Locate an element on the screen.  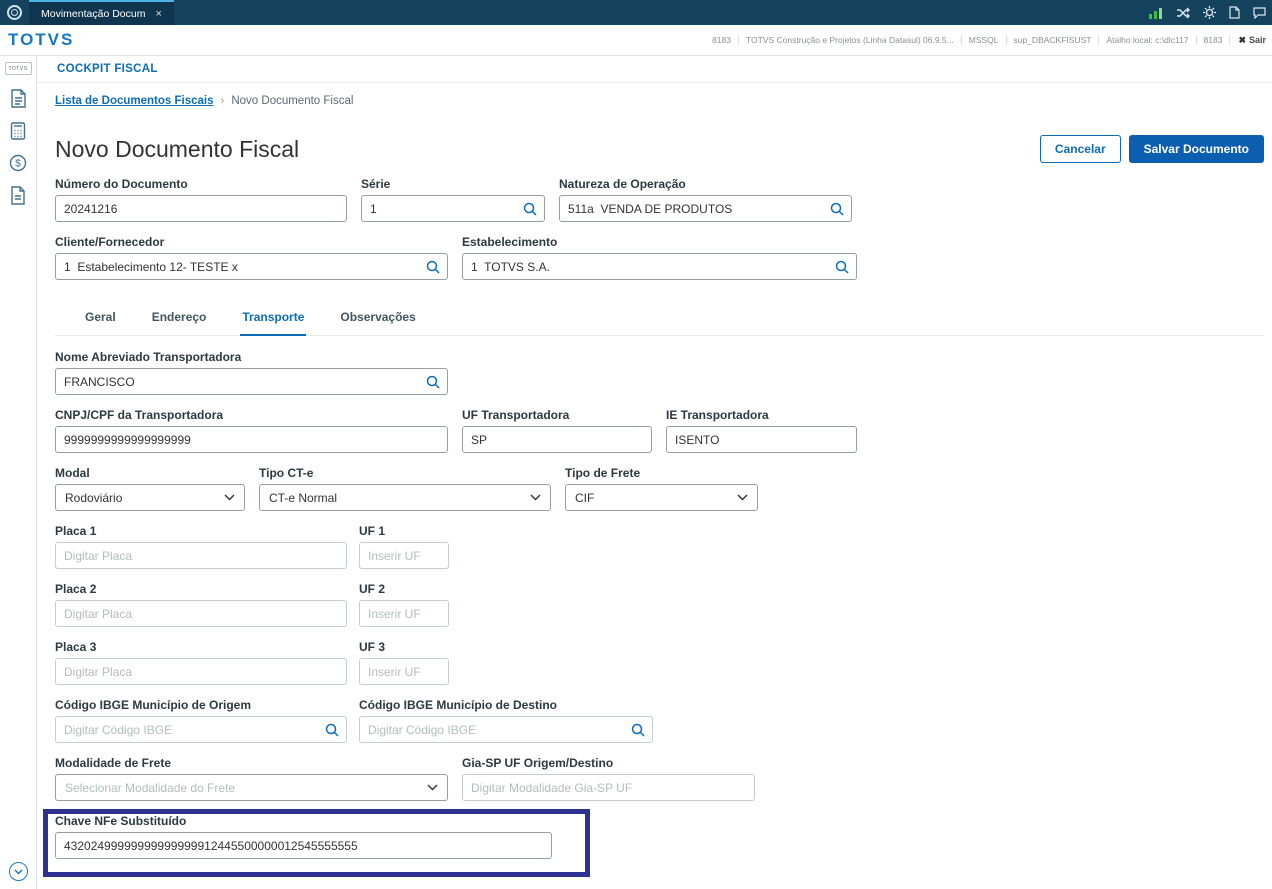
sidebar-document-alt-icon is located at coordinates (18, 195).